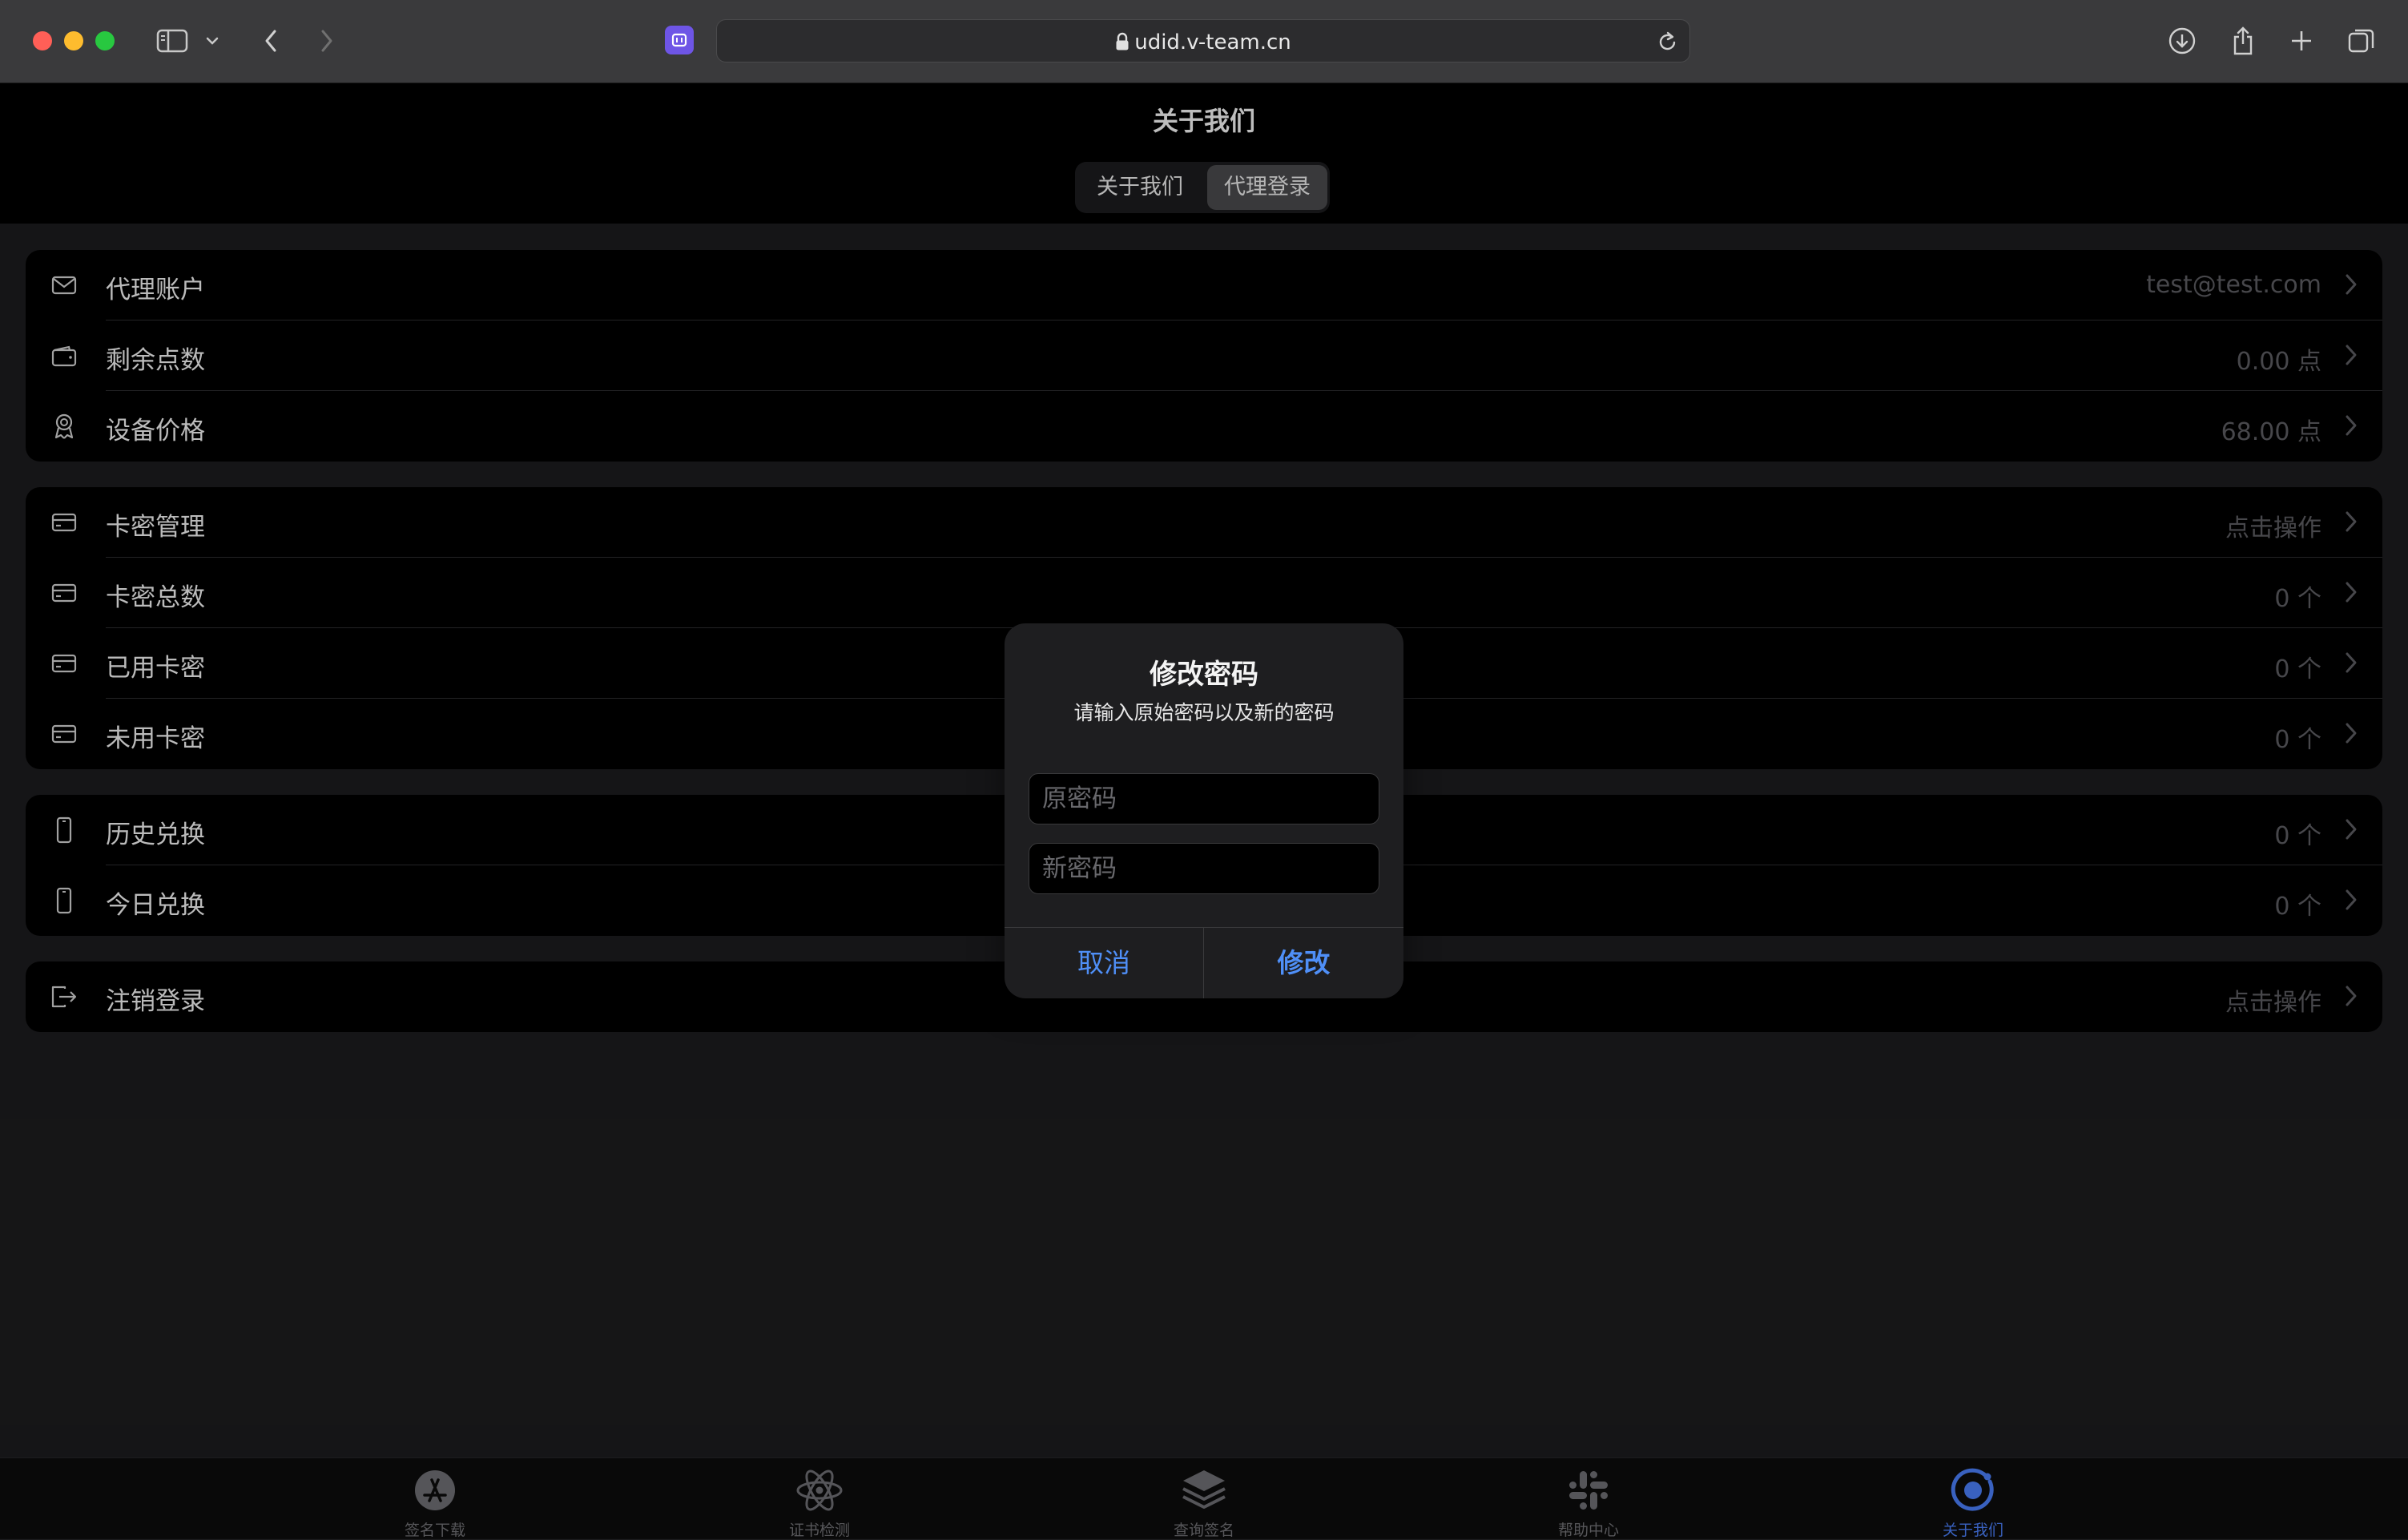  What do you see at coordinates (2301, 41) in the screenshot?
I see `new-tab-icon` at bounding box center [2301, 41].